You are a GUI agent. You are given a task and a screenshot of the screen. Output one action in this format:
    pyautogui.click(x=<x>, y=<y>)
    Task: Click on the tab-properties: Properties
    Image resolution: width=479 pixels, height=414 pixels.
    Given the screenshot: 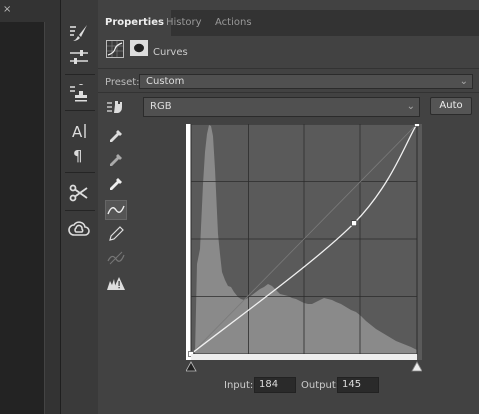 What is the action you would take?
    pyautogui.click(x=134, y=23)
    